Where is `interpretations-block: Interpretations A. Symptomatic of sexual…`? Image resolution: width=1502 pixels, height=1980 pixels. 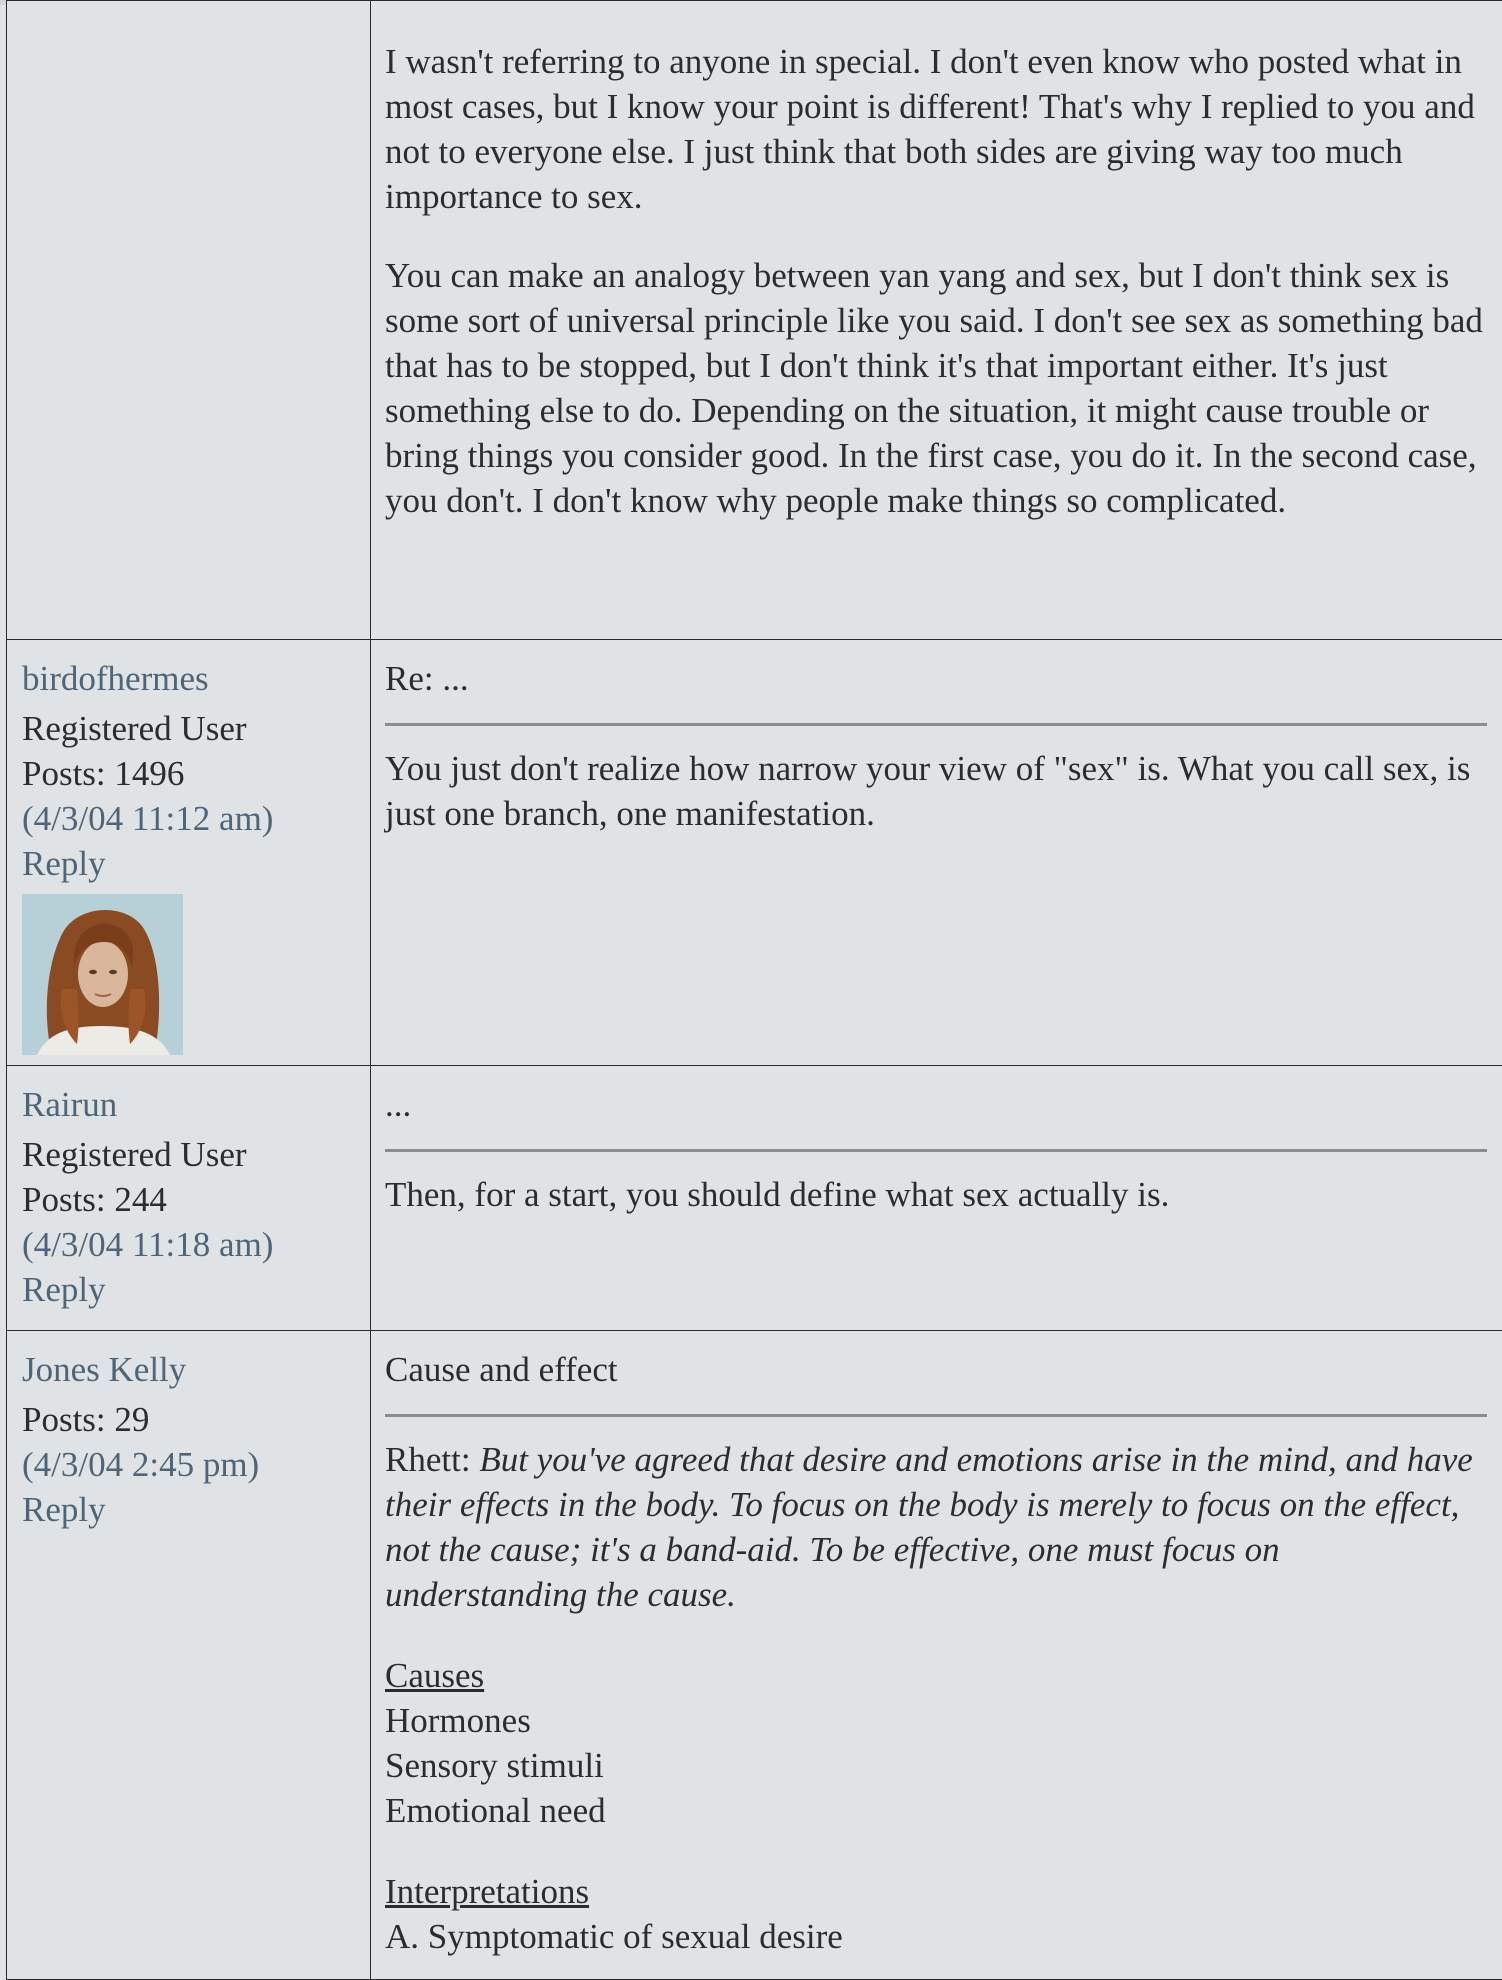 interpretations-block: Interpretations A. Symptomatic of sexual… is located at coordinates (936, 1914).